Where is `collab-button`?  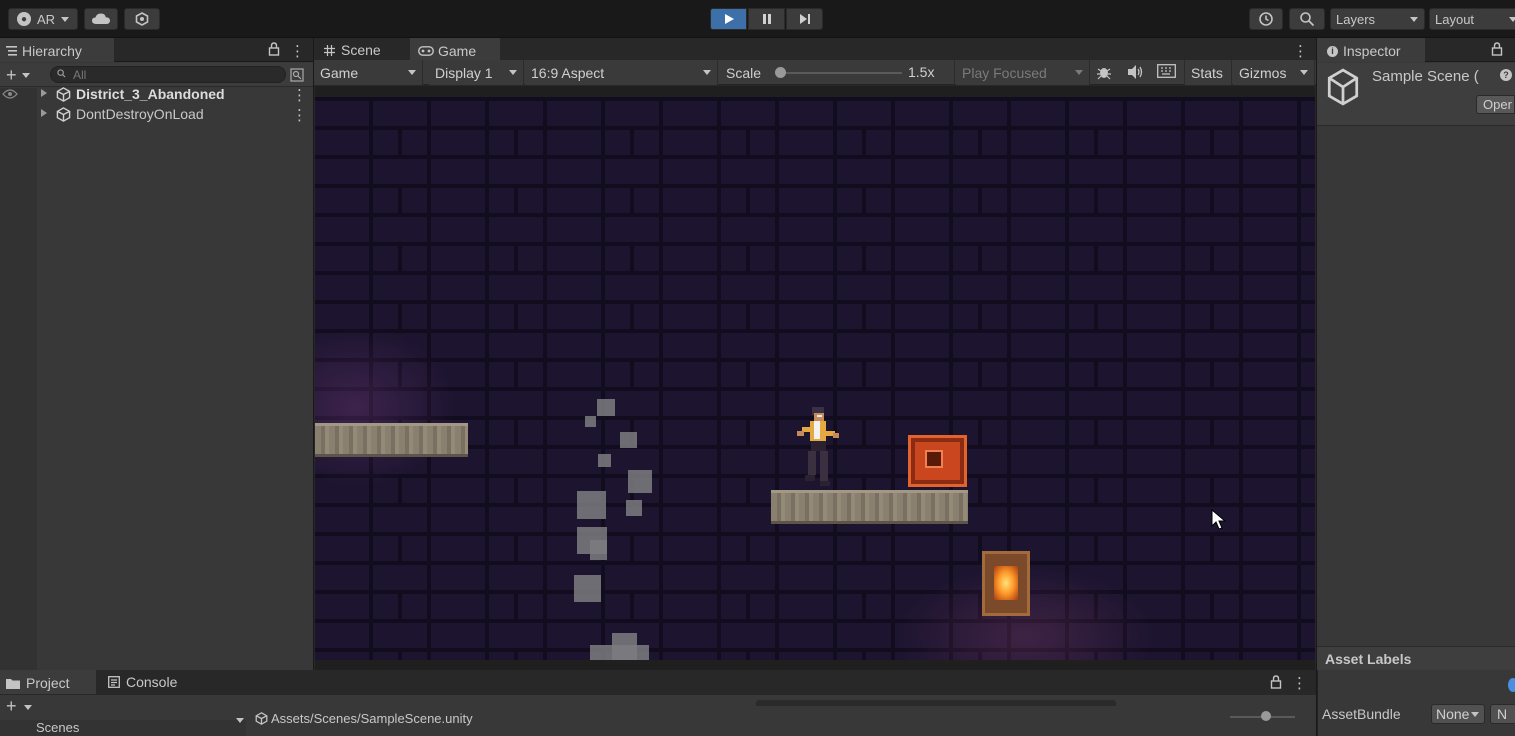 collab-button is located at coordinates (142, 19).